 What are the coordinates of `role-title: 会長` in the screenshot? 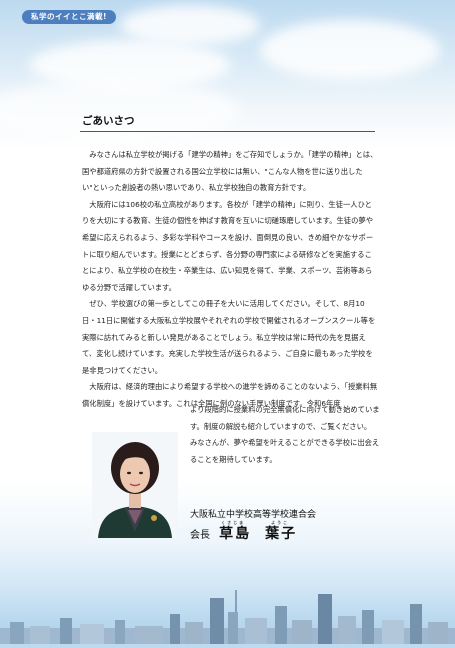 It's located at (200, 535).